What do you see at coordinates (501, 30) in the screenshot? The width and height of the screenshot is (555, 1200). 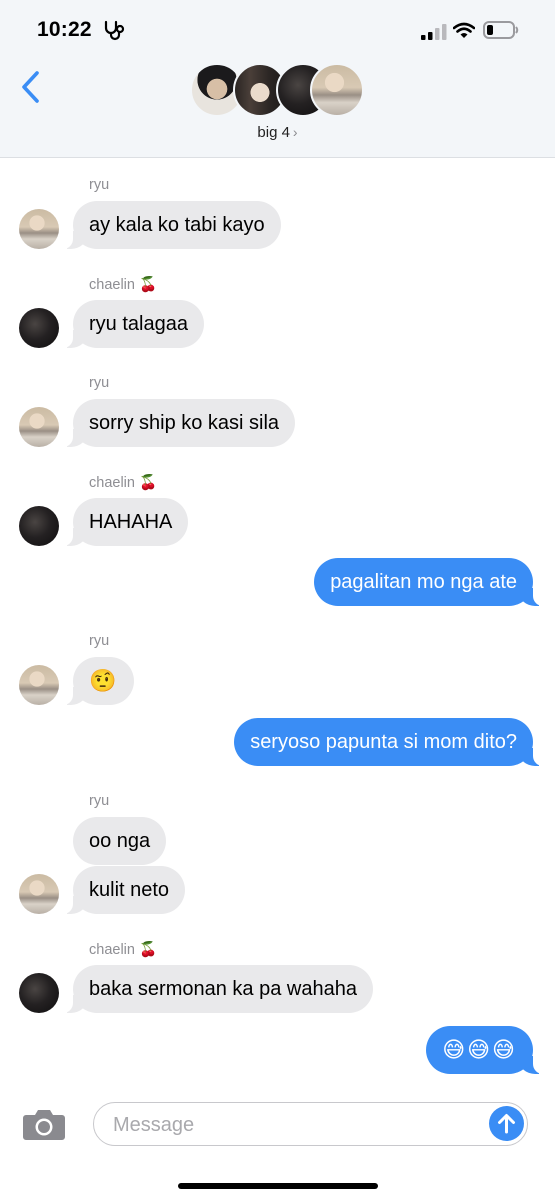 I see `battery-icon` at bounding box center [501, 30].